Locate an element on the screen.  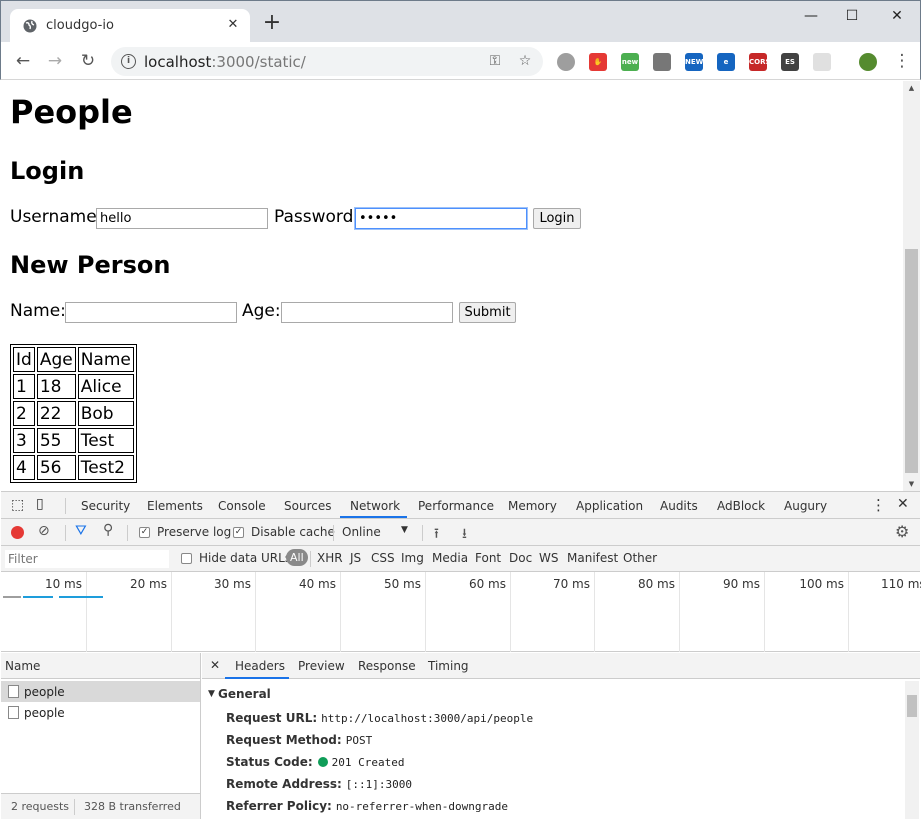
tab-preview: Preview is located at coordinates (321, 666).